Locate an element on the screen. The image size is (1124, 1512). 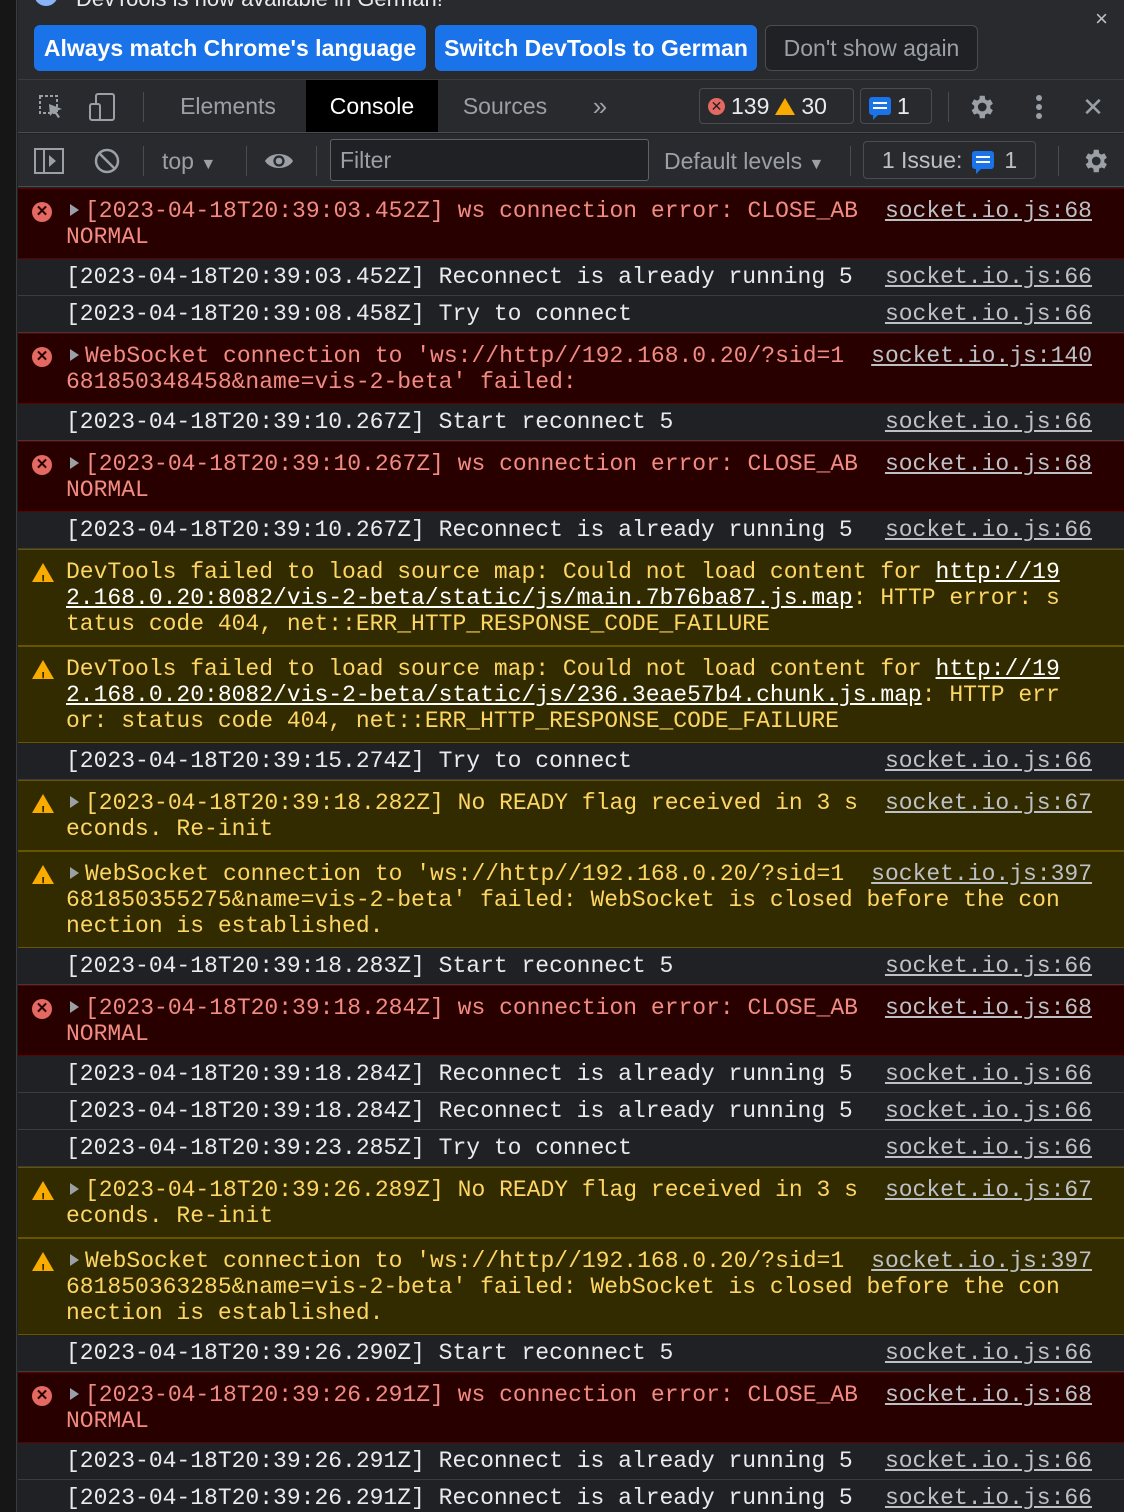
more-tabs-button: » is located at coordinates (600, 106).